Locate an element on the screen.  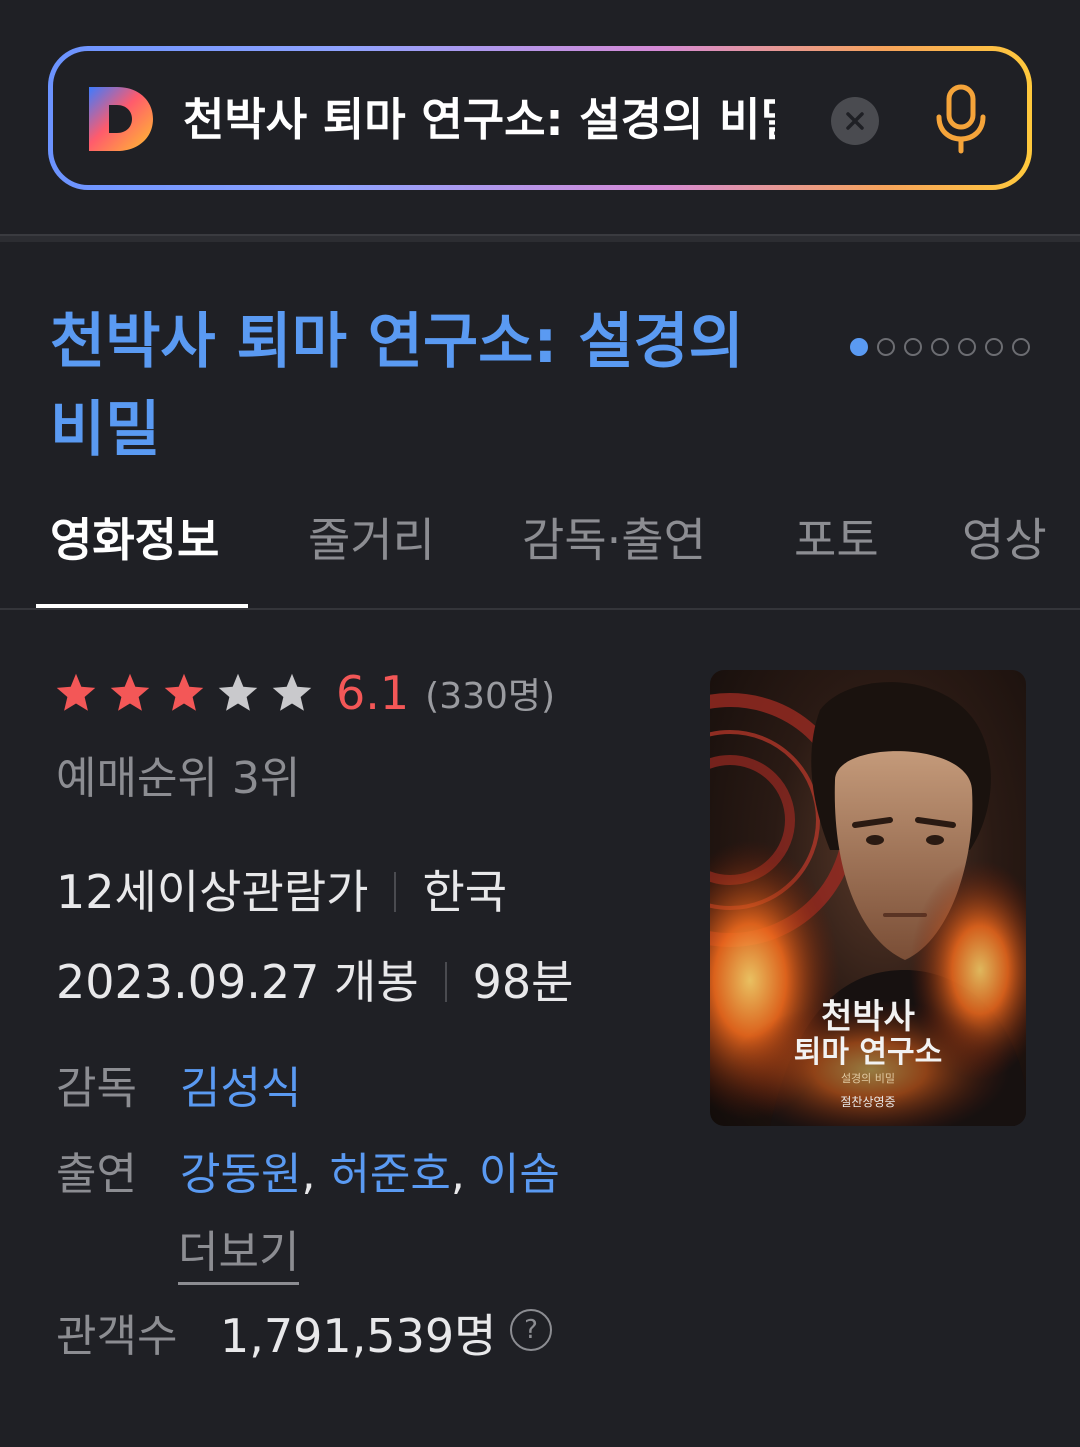
director-label: 감독 is located at coordinates (96, 1088).